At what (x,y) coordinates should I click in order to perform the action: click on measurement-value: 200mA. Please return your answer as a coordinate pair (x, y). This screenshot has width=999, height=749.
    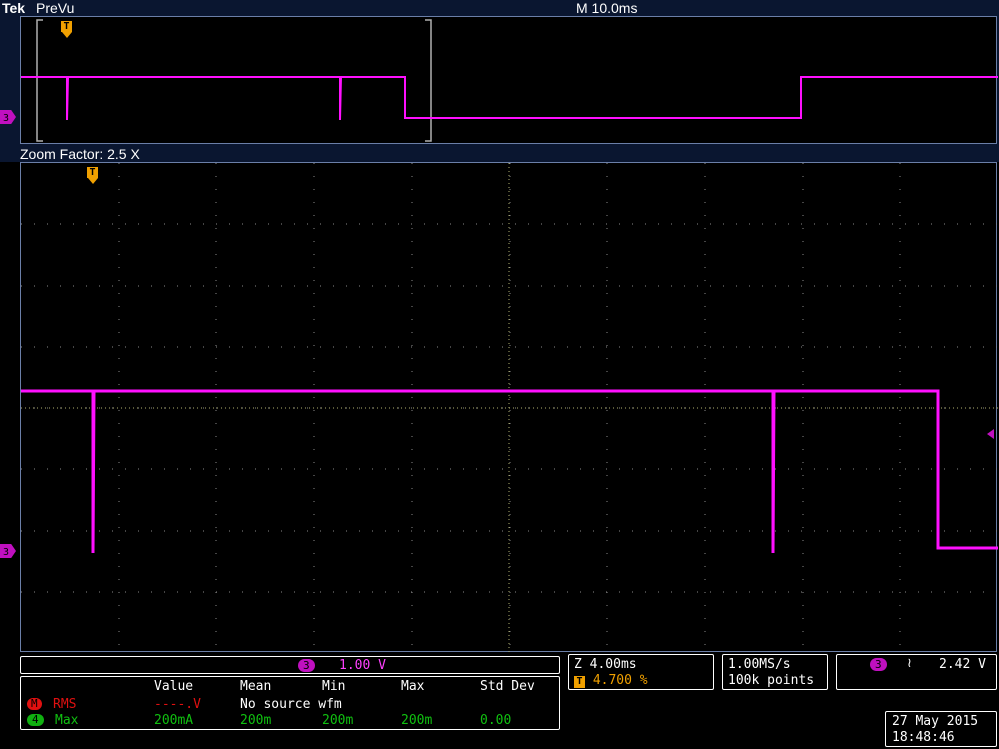
    Looking at the image, I should click on (174, 720).